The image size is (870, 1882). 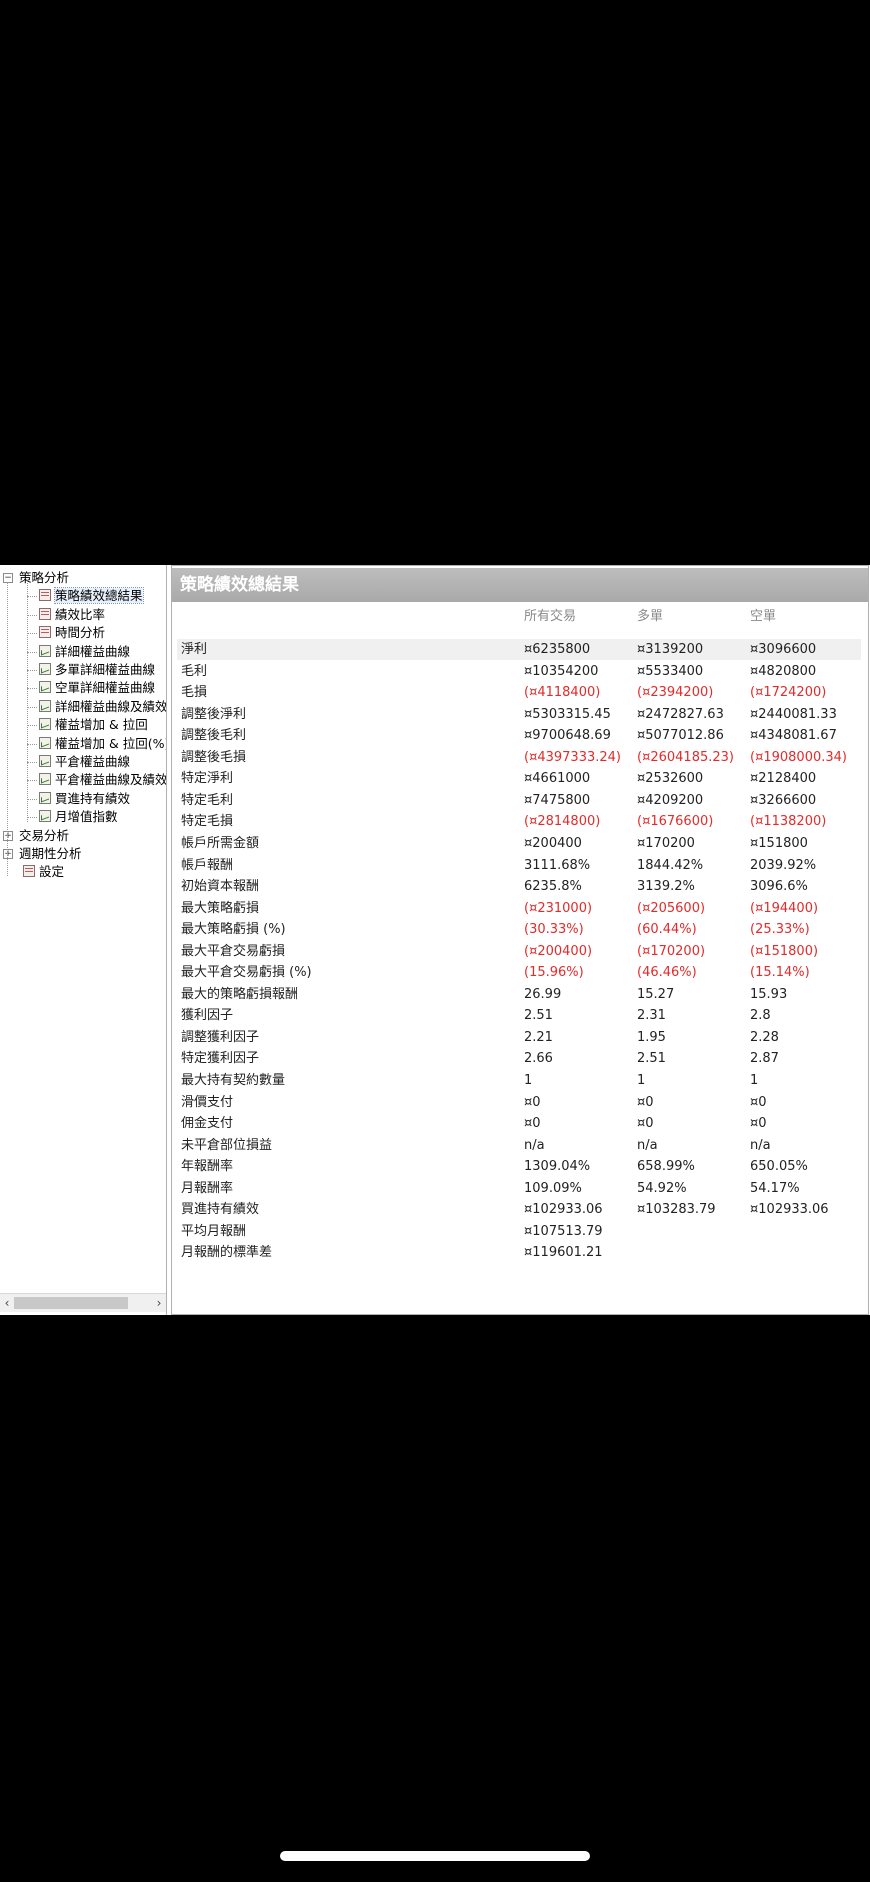 I want to click on sidebar-item-label: 績效比率, so click(x=80, y=614).